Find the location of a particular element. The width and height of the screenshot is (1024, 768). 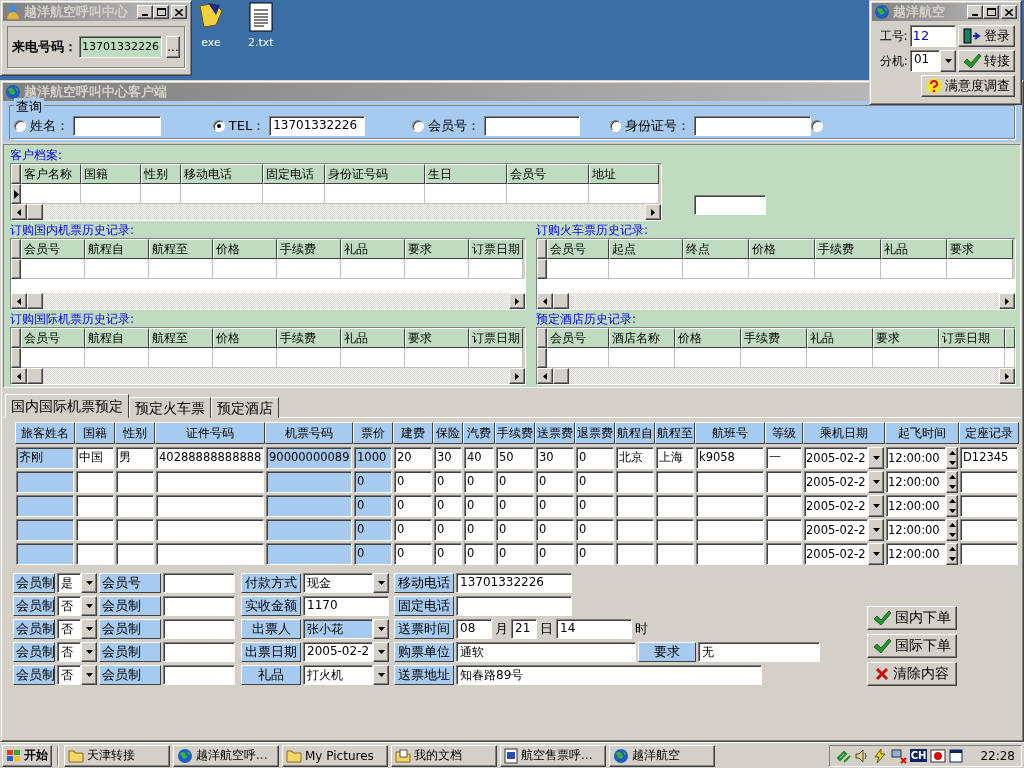

taskbar-button: 越洋航空 is located at coordinates (662, 755).